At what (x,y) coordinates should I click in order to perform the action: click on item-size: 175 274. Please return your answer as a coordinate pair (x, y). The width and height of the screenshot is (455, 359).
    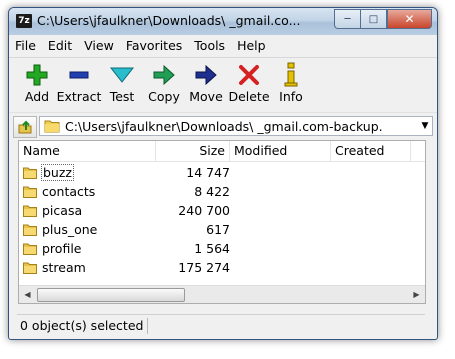
    Looking at the image, I should click on (204, 267).